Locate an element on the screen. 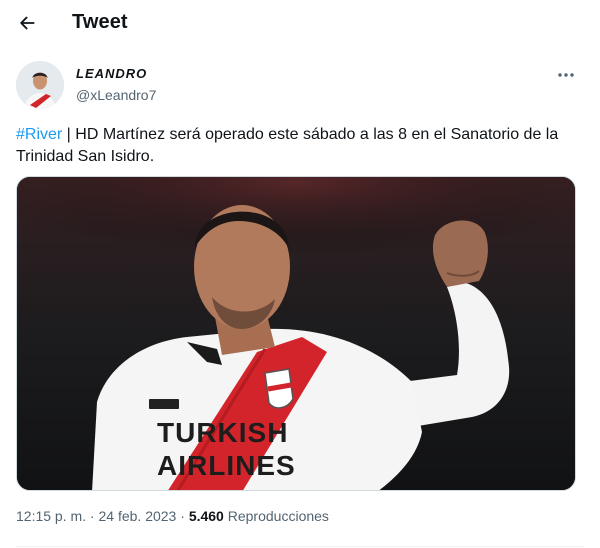 The image size is (600, 548). avatar-image is located at coordinates (40, 85).